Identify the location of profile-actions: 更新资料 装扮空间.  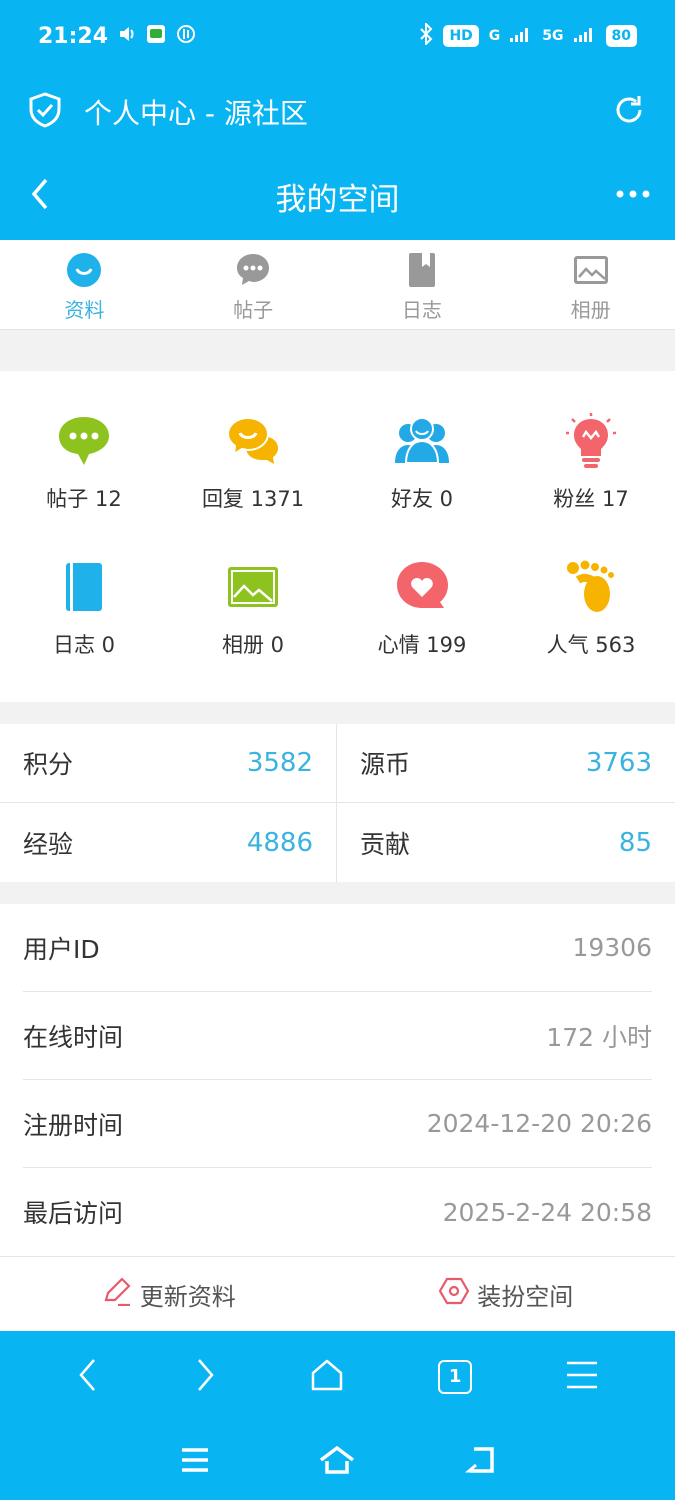
(337, 1293).